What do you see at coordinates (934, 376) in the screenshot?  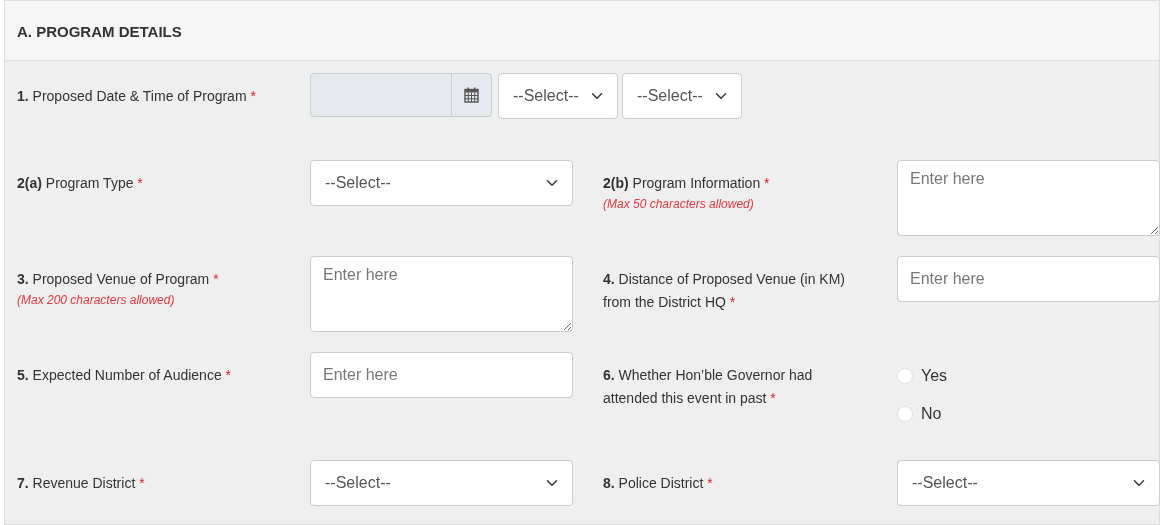 I see `radio-label: Yes` at bounding box center [934, 376].